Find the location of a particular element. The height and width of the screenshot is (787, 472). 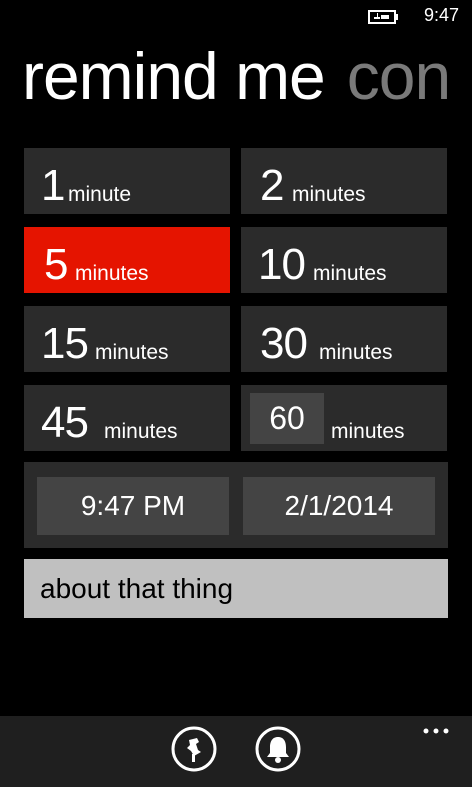

time-picker: 9:47 PM is located at coordinates (133, 506).